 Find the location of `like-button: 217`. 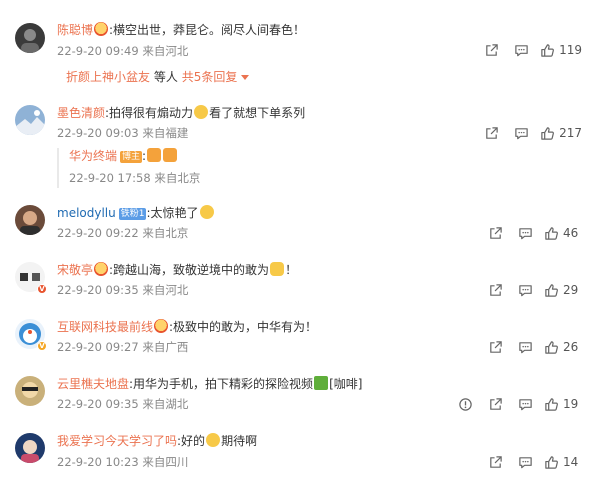

like-button: 217 is located at coordinates (561, 133).